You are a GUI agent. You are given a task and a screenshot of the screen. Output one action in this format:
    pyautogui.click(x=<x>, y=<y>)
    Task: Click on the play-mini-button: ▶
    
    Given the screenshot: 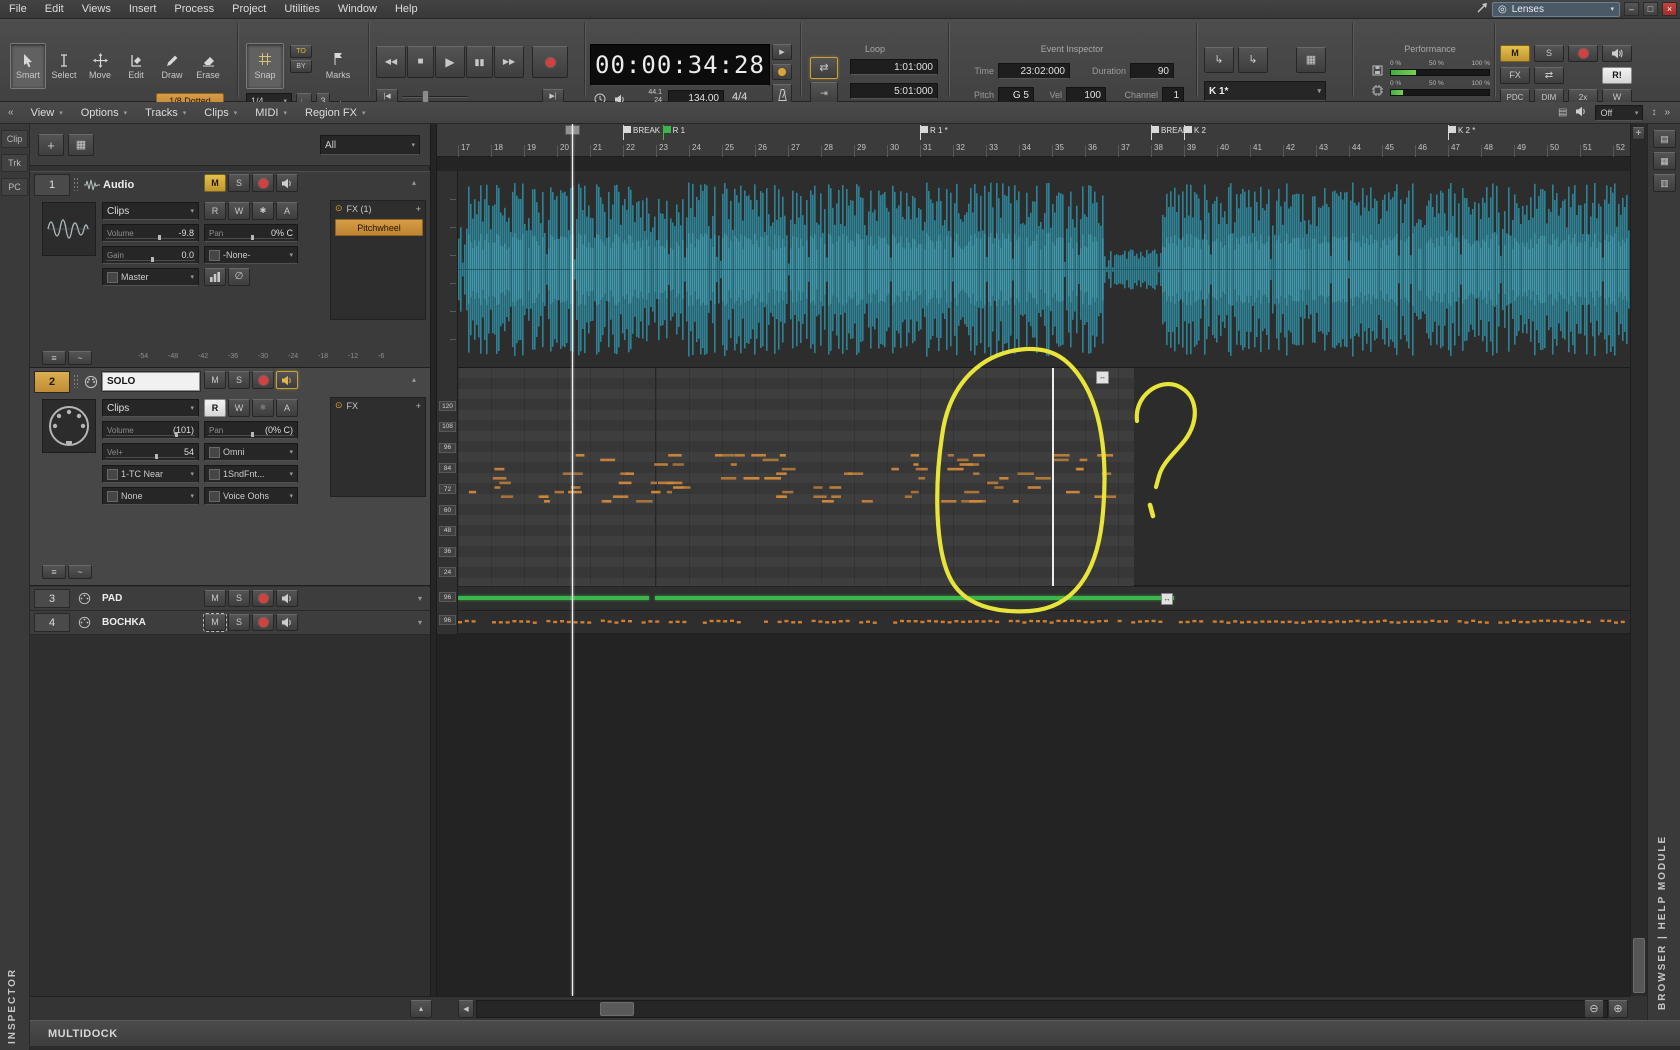 What is the action you would take?
    pyautogui.click(x=782, y=52)
    